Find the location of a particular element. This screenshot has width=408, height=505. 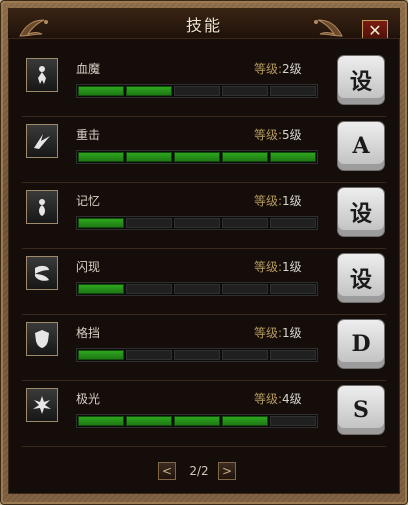

chevron-left-icon: < is located at coordinates (167, 471).